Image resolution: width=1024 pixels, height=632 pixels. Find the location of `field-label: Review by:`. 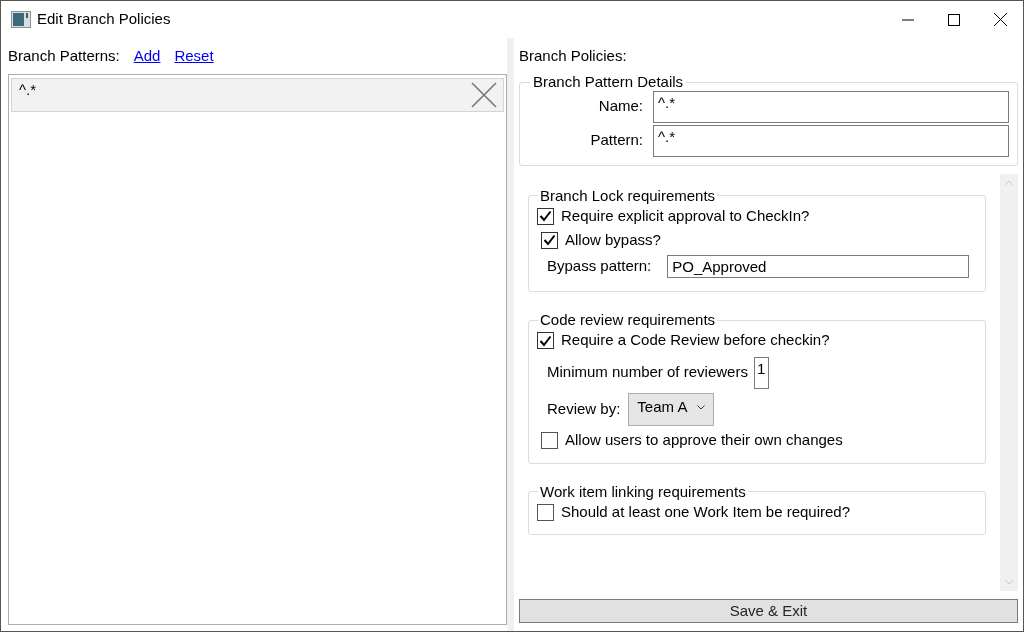

field-label: Review by: is located at coordinates (584, 408).